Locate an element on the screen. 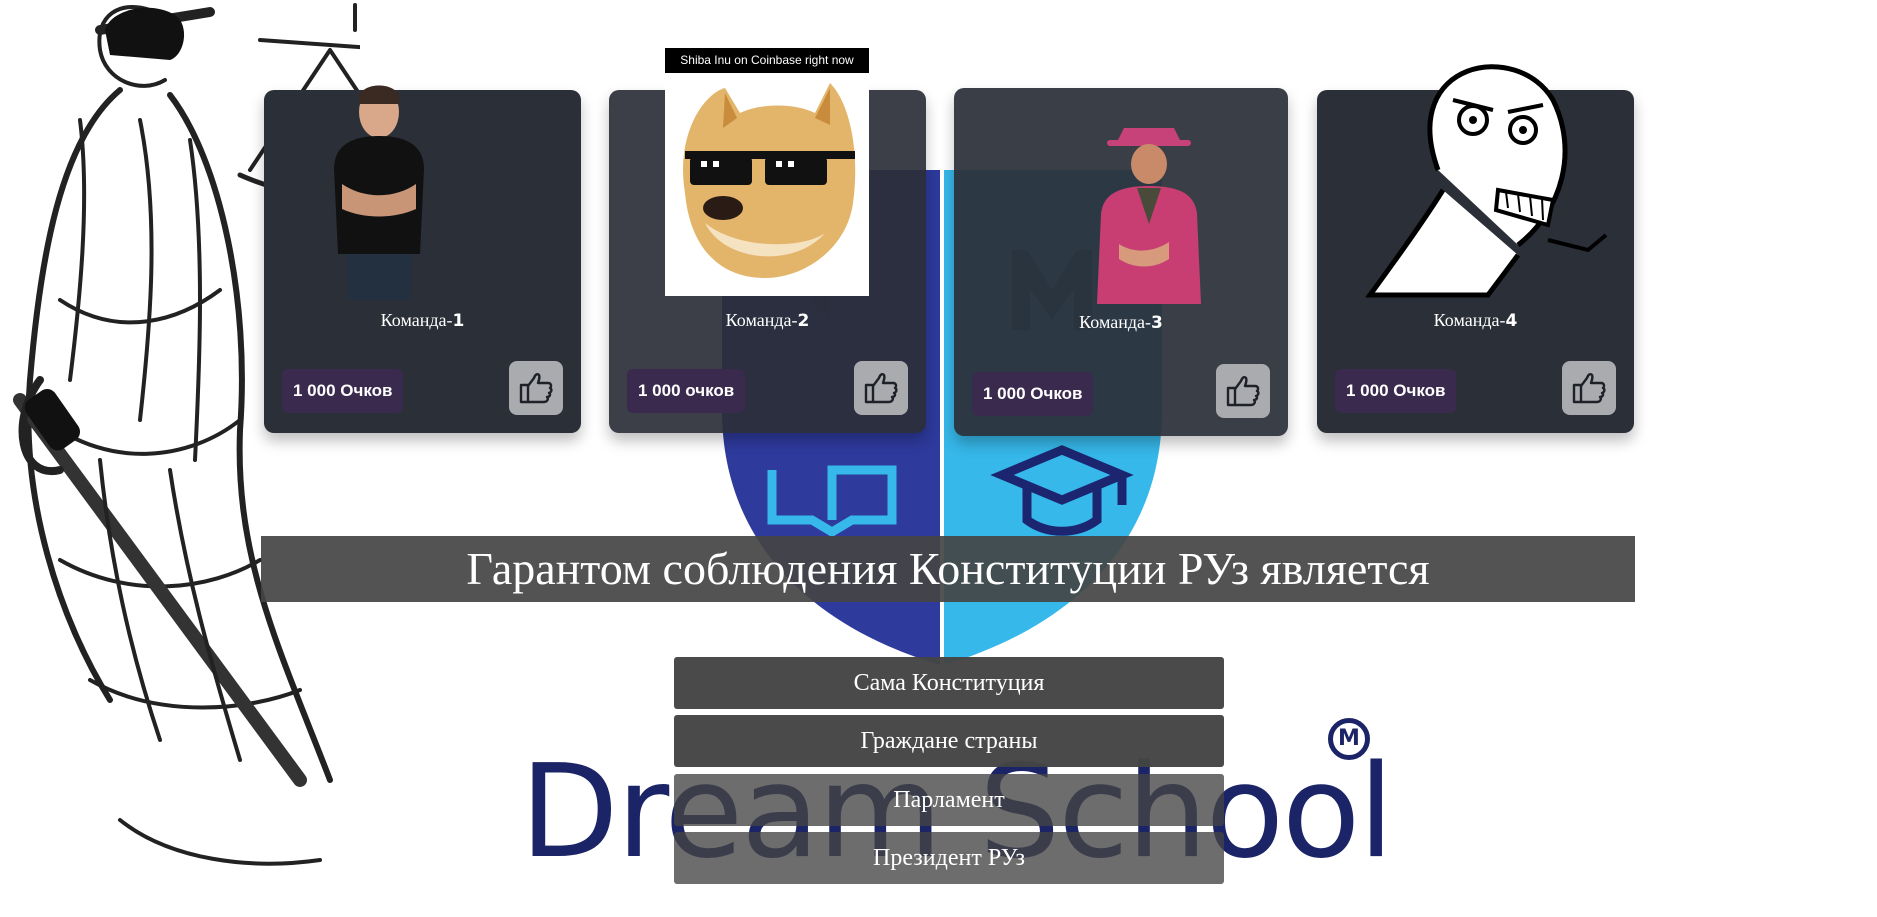  menu-item-citizens: Граждане страны is located at coordinates (949, 741).